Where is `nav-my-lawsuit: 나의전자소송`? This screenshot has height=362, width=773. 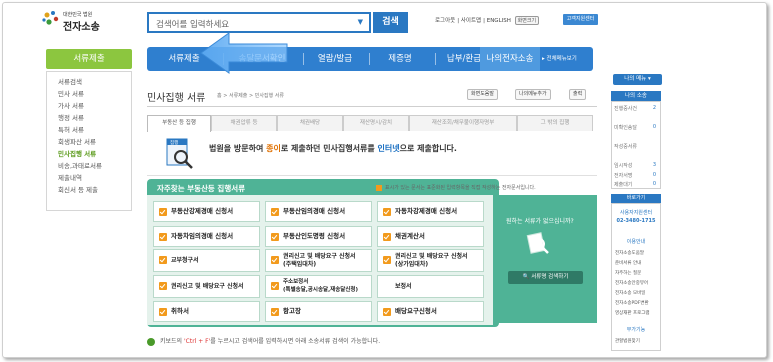
nav-my-lawsuit: 나의전자소송 is located at coordinates (510, 59).